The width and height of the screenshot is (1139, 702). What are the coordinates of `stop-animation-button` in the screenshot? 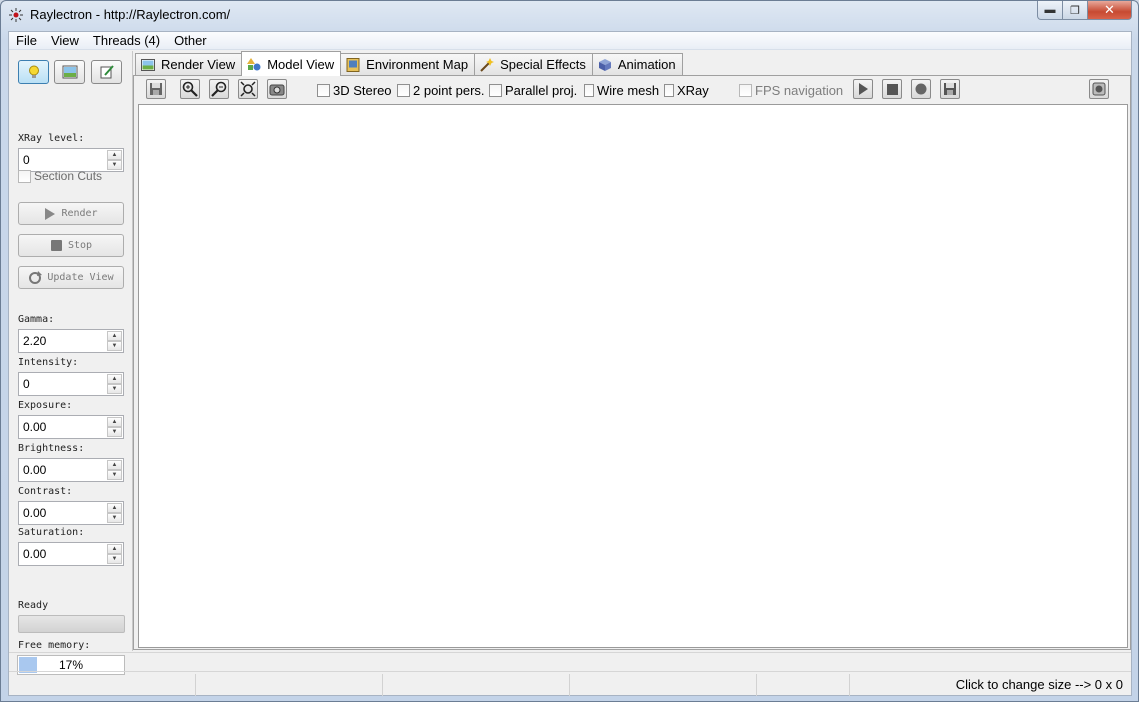 It's located at (892, 89).